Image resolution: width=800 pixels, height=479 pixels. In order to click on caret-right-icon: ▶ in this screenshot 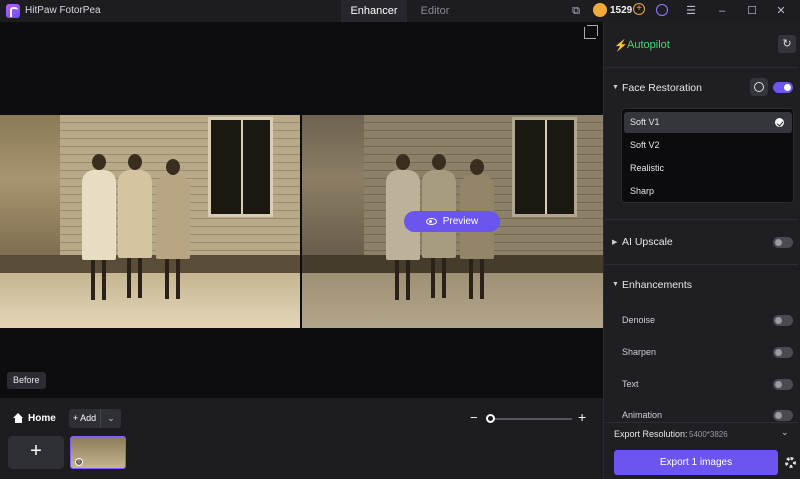, I will do `click(614, 242)`.